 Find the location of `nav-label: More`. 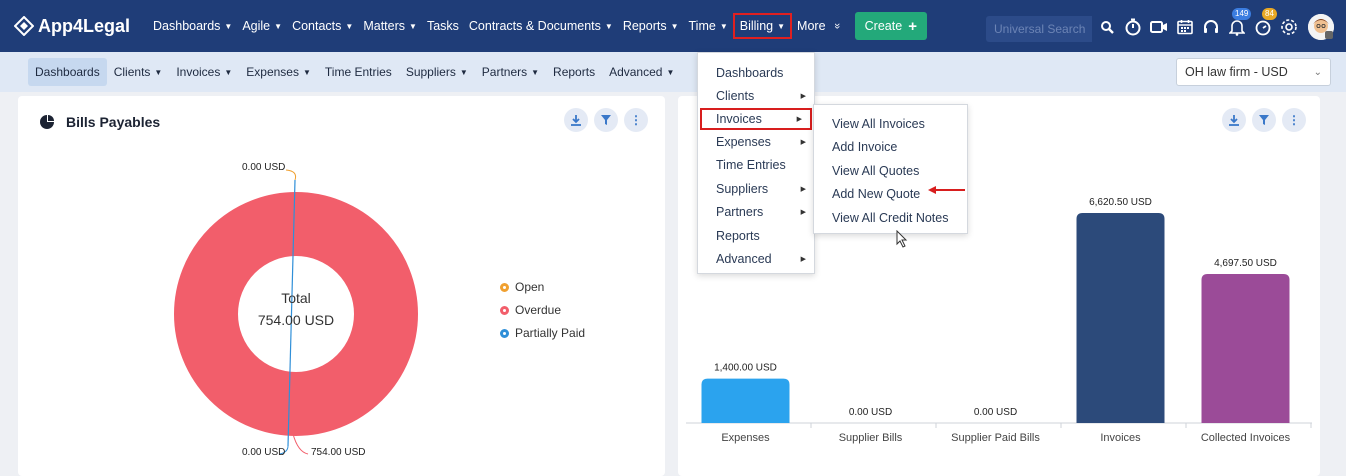

nav-label: More is located at coordinates (811, 26).